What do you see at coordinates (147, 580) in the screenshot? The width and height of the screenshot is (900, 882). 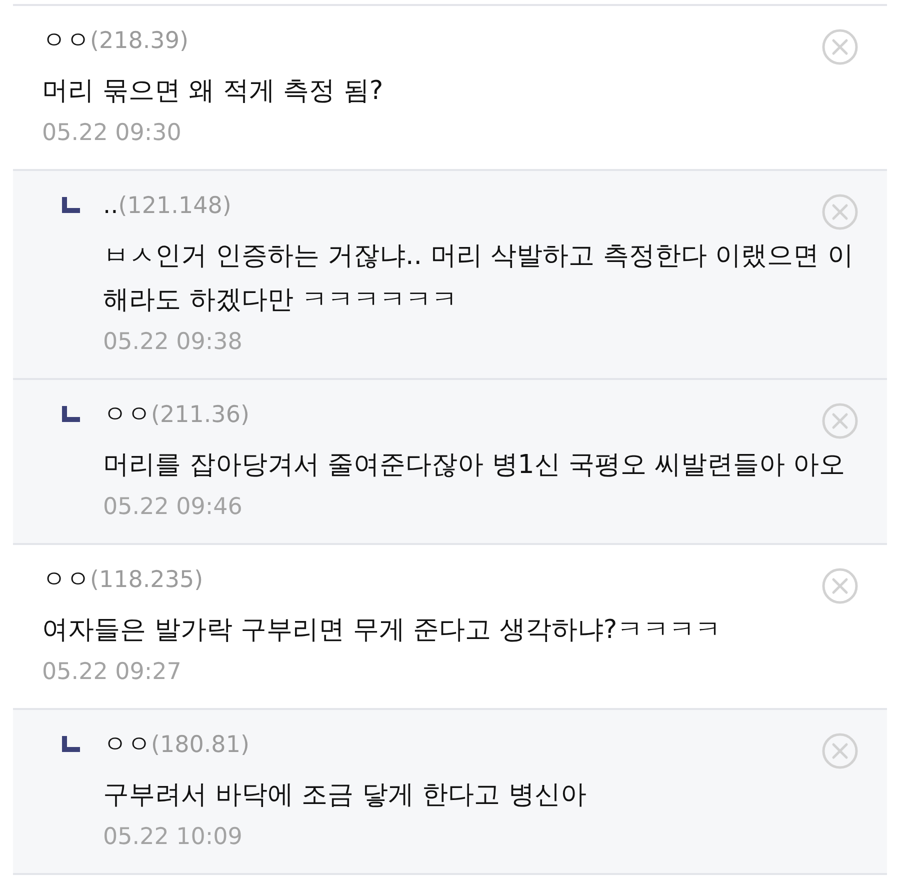 I see `ip-address: (118.235)` at bounding box center [147, 580].